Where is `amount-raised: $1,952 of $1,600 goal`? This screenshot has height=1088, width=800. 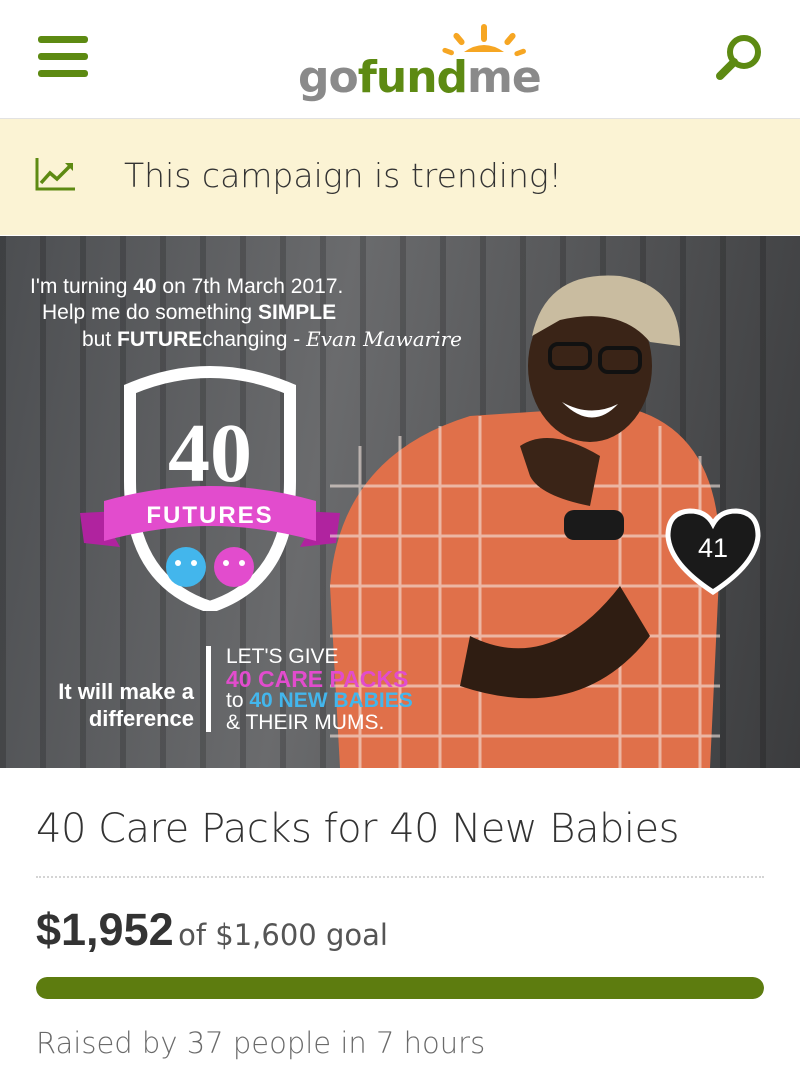 amount-raised: $1,952 of $1,600 goal is located at coordinates (212, 930).